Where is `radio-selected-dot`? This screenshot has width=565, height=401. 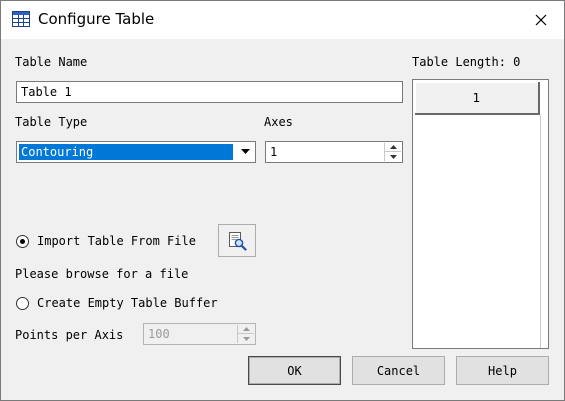 radio-selected-dot is located at coordinates (22, 241).